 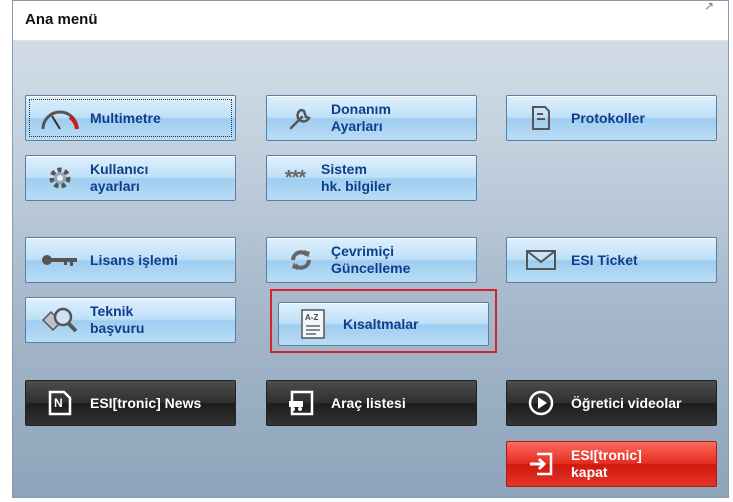 What do you see at coordinates (134, 259) in the screenshot?
I see `lisans-islemi-label: Lisans işlemi` at bounding box center [134, 259].